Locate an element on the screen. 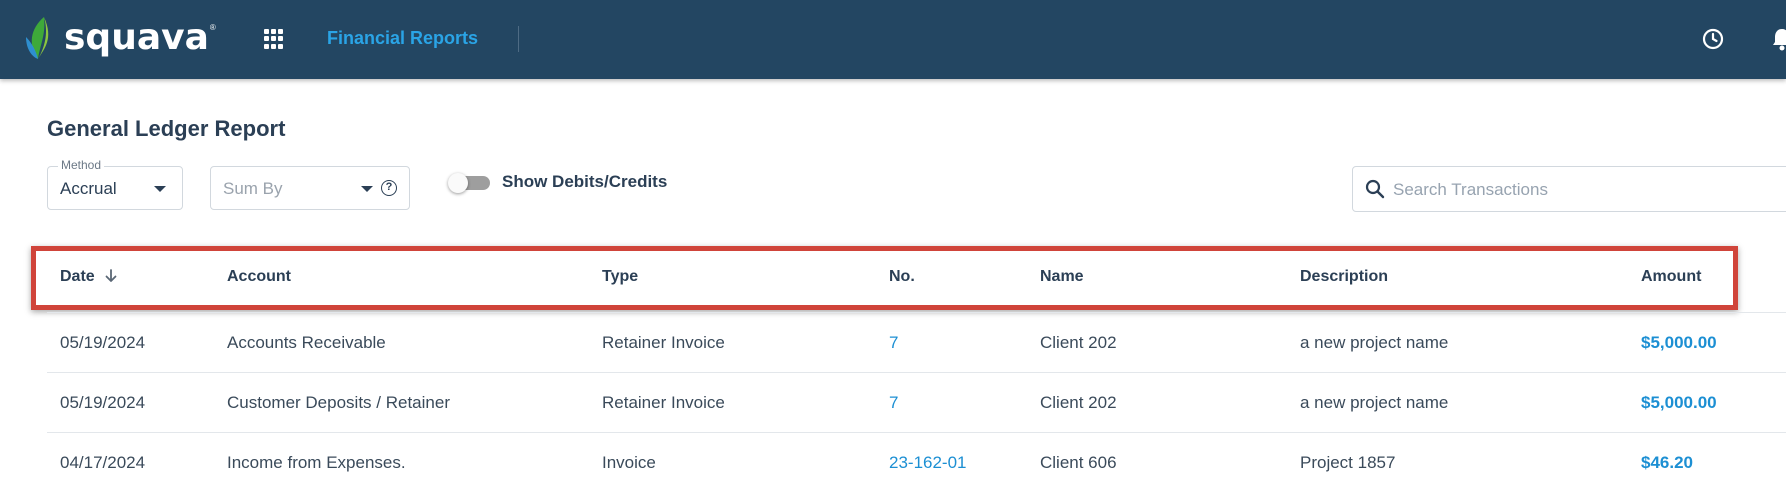  toggle-label: Show Debits/Credits is located at coordinates (585, 181).